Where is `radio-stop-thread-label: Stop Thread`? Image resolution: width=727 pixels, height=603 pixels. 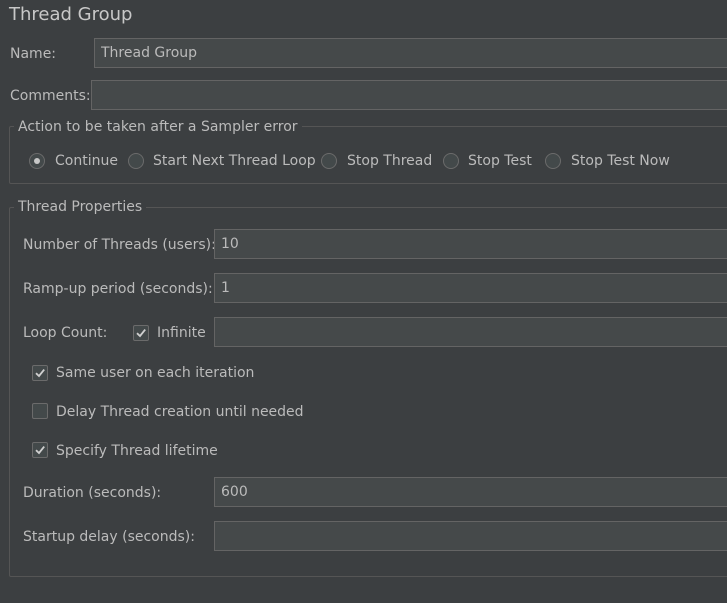
radio-stop-thread-label: Stop Thread is located at coordinates (389, 161).